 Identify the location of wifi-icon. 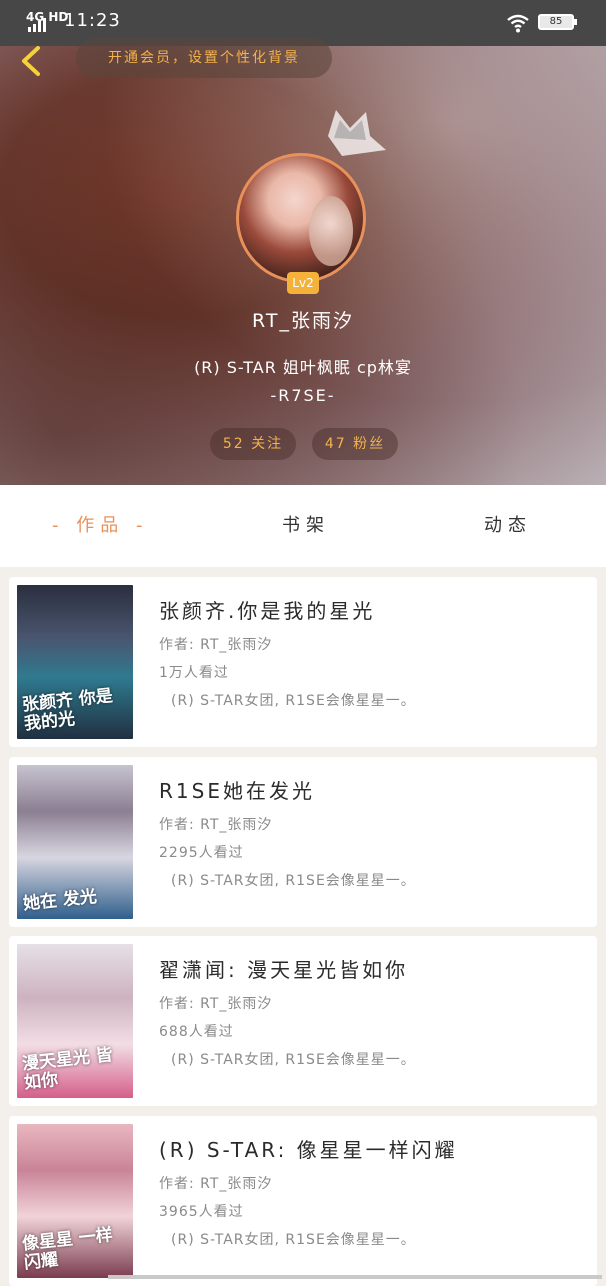
(518, 23).